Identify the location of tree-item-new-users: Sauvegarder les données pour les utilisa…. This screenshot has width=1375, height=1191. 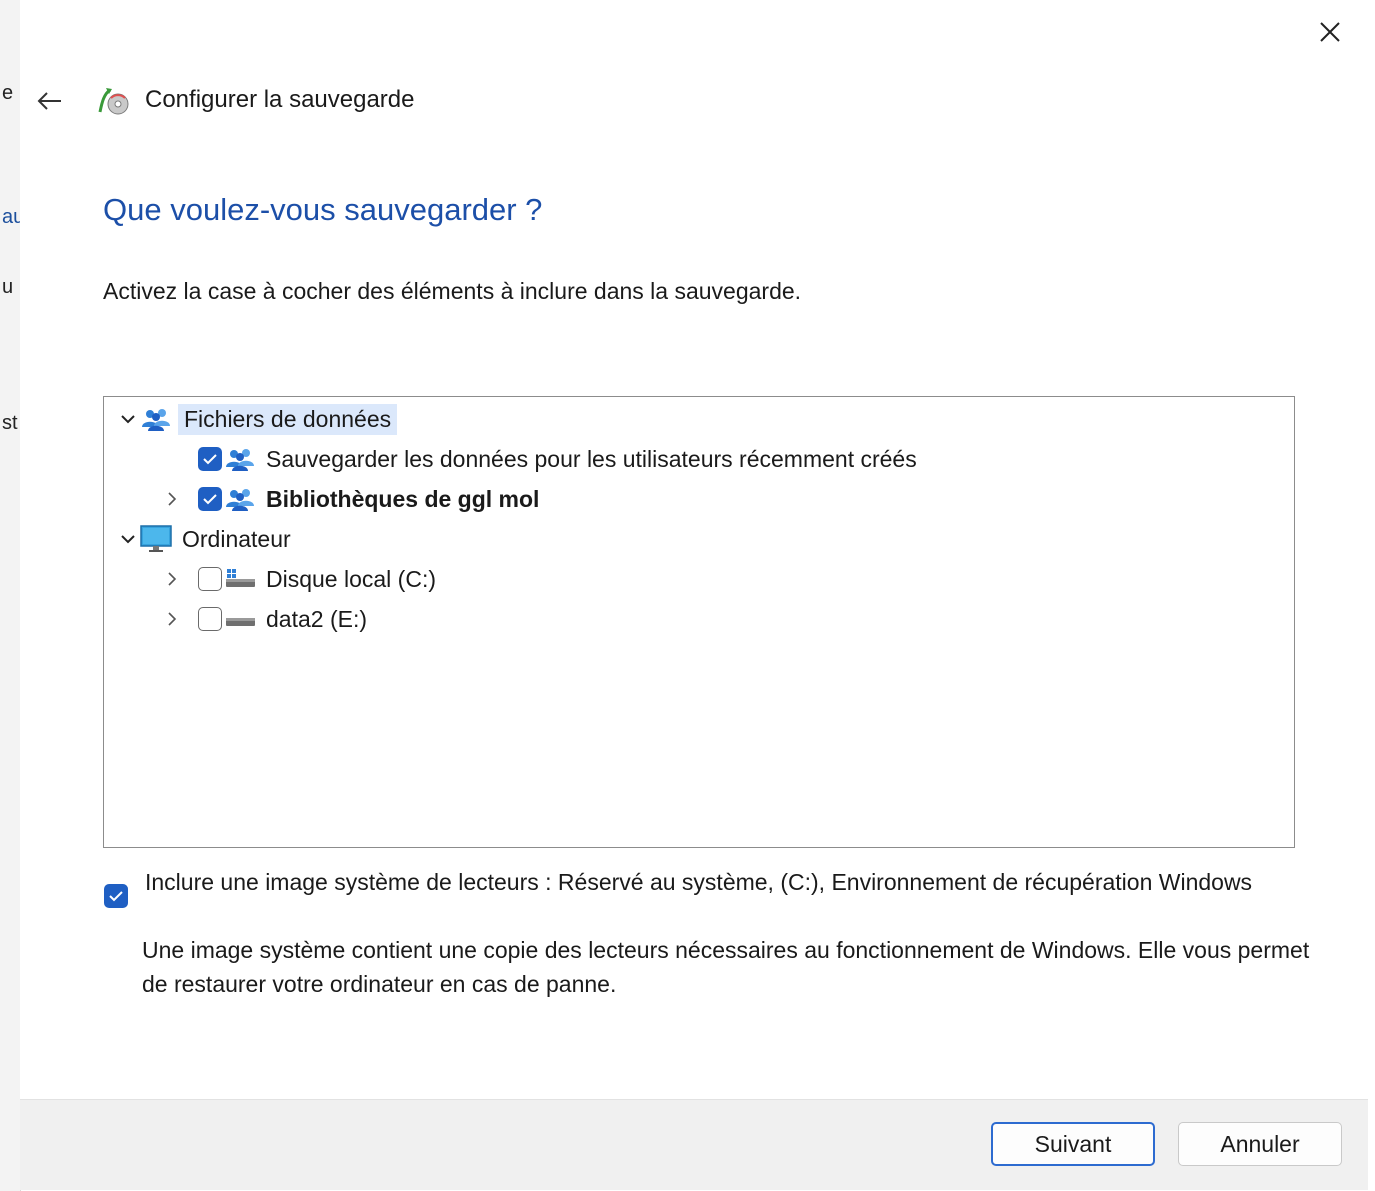
(557, 459).